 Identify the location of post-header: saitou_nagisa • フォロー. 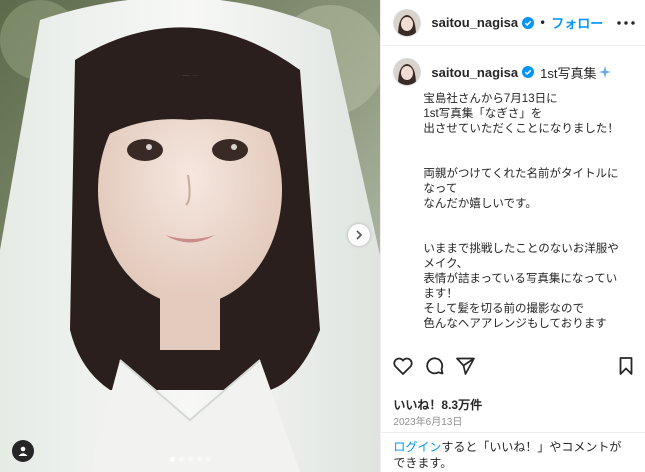
(513, 23).